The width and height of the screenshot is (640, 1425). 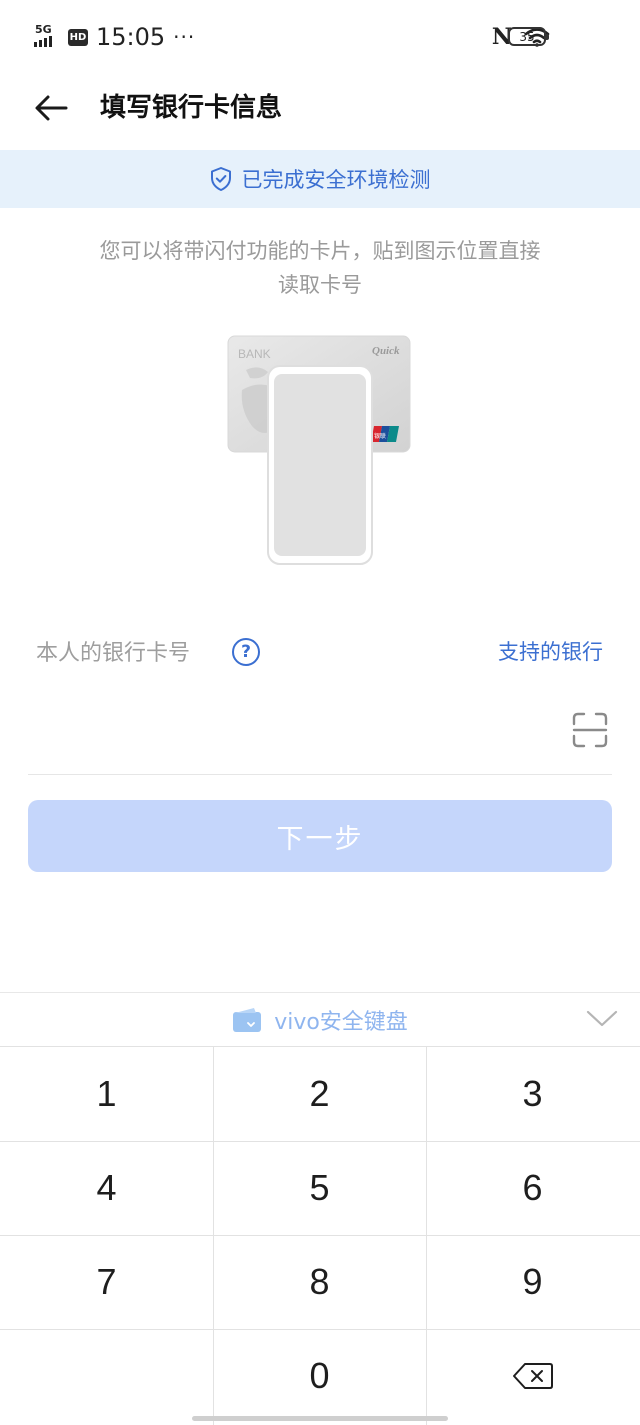 What do you see at coordinates (246, 652) in the screenshot?
I see `question-circle-icon: ?` at bounding box center [246, 652].